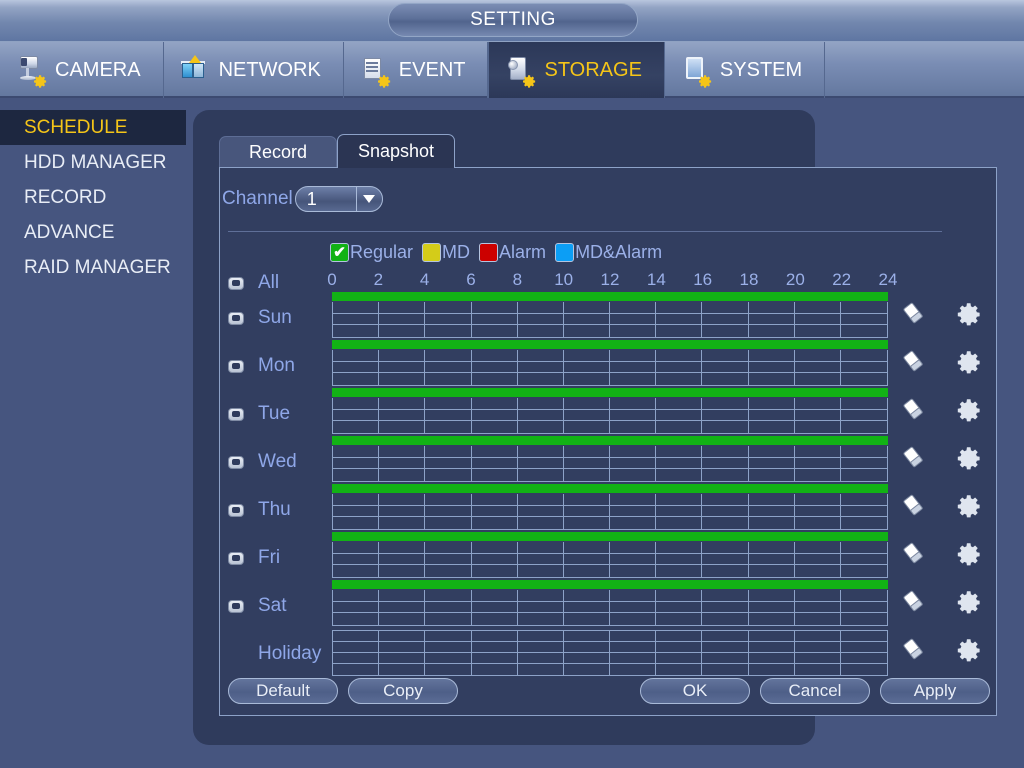 Image resolution: width=1024 pixels, height=768 pixels. Describe the element at coordinates (236, 283) in the screenshot. I see `all-checkbox` at that location.